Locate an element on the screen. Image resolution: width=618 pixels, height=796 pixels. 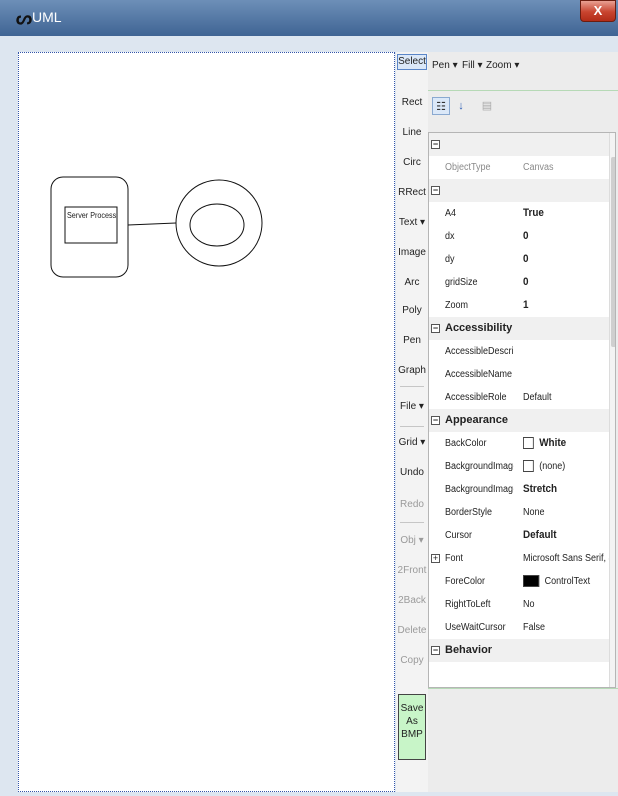
category-accessibility: − Accessibility is located at coordinates (522, 328).